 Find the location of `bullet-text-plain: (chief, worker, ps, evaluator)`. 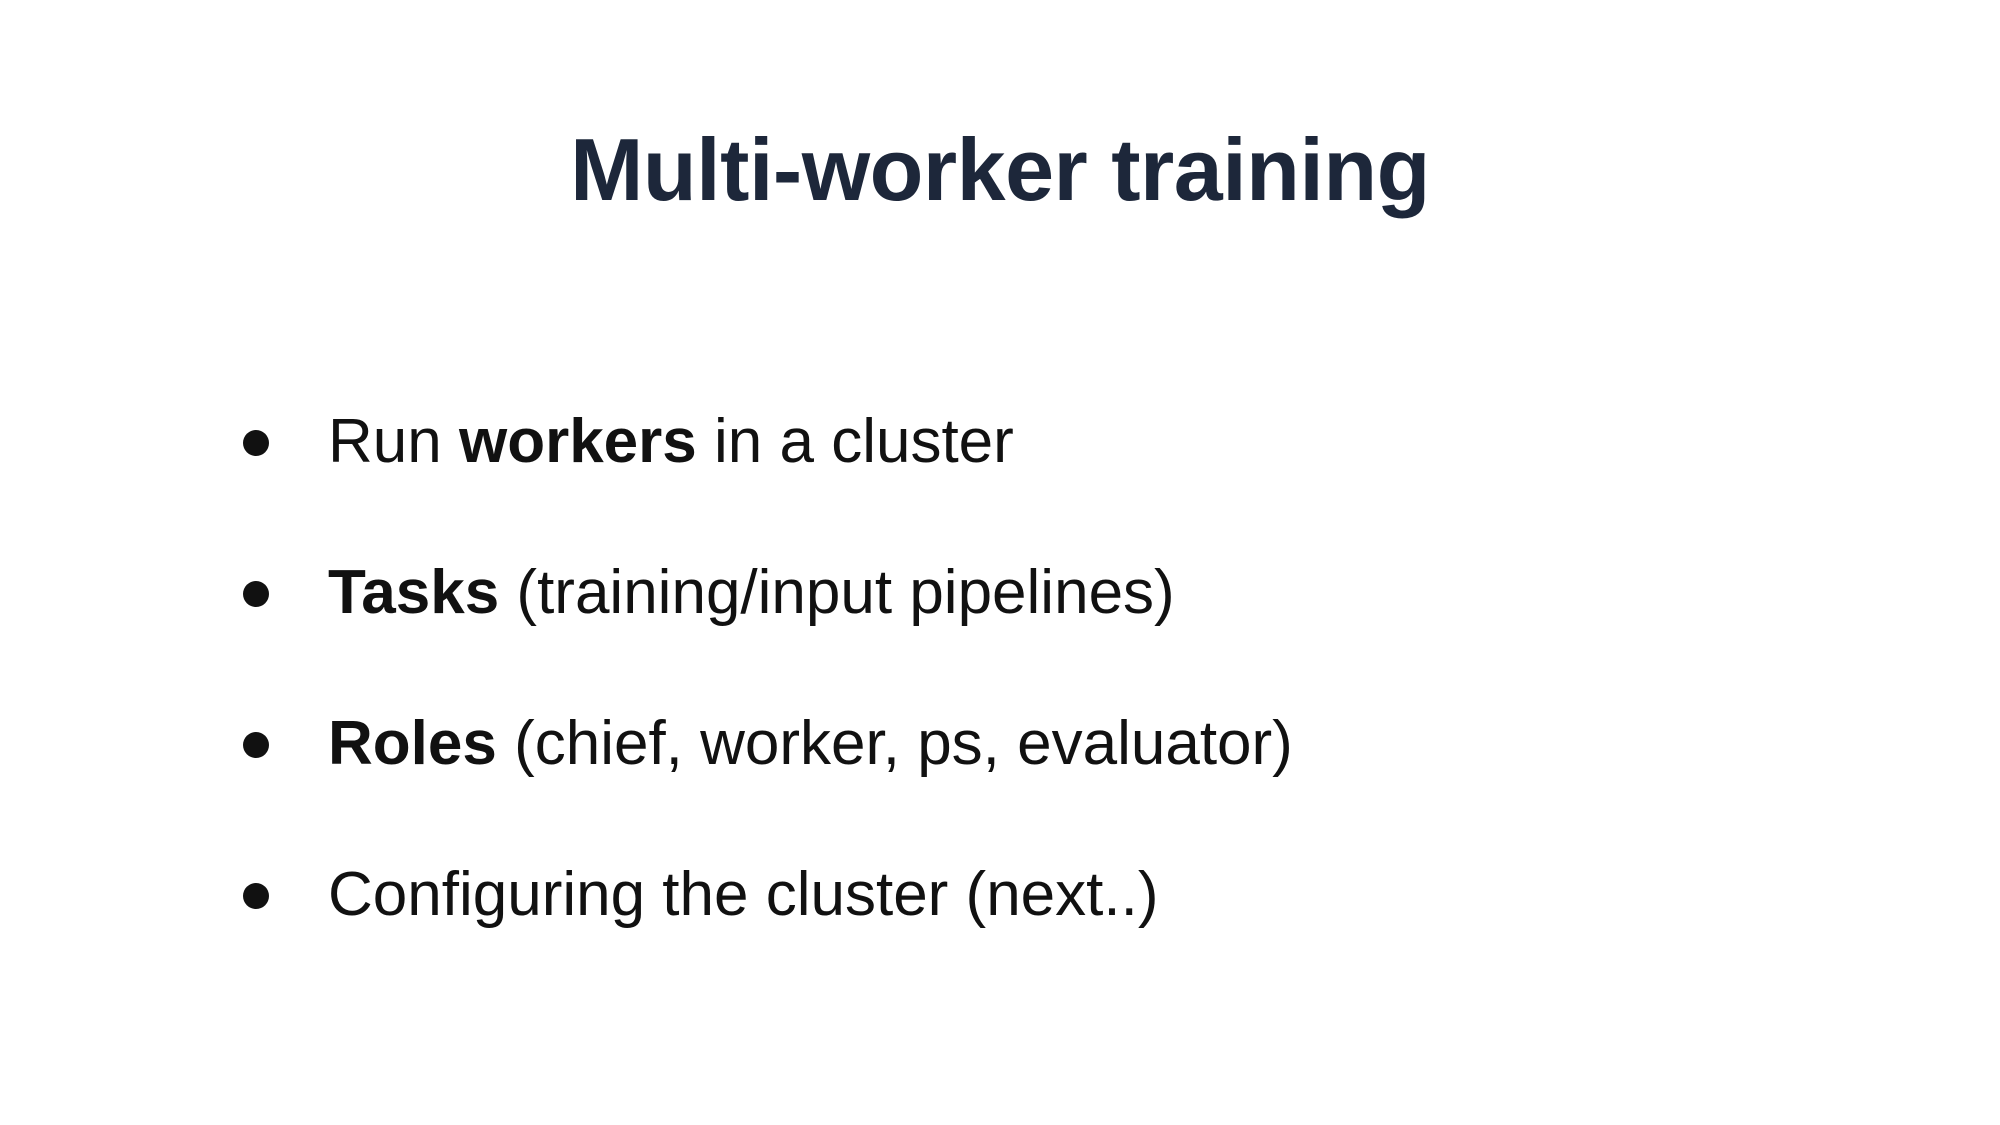

bullet-text-plain: (chief, worker, ps, evaluator) is located at coordinates (894, 743).